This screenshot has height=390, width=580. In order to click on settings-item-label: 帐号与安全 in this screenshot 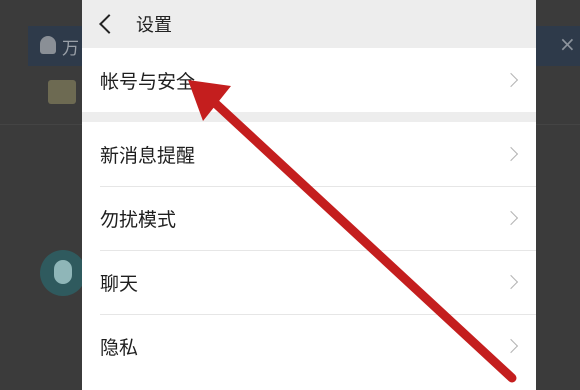, I will do `click(148, 81)`.